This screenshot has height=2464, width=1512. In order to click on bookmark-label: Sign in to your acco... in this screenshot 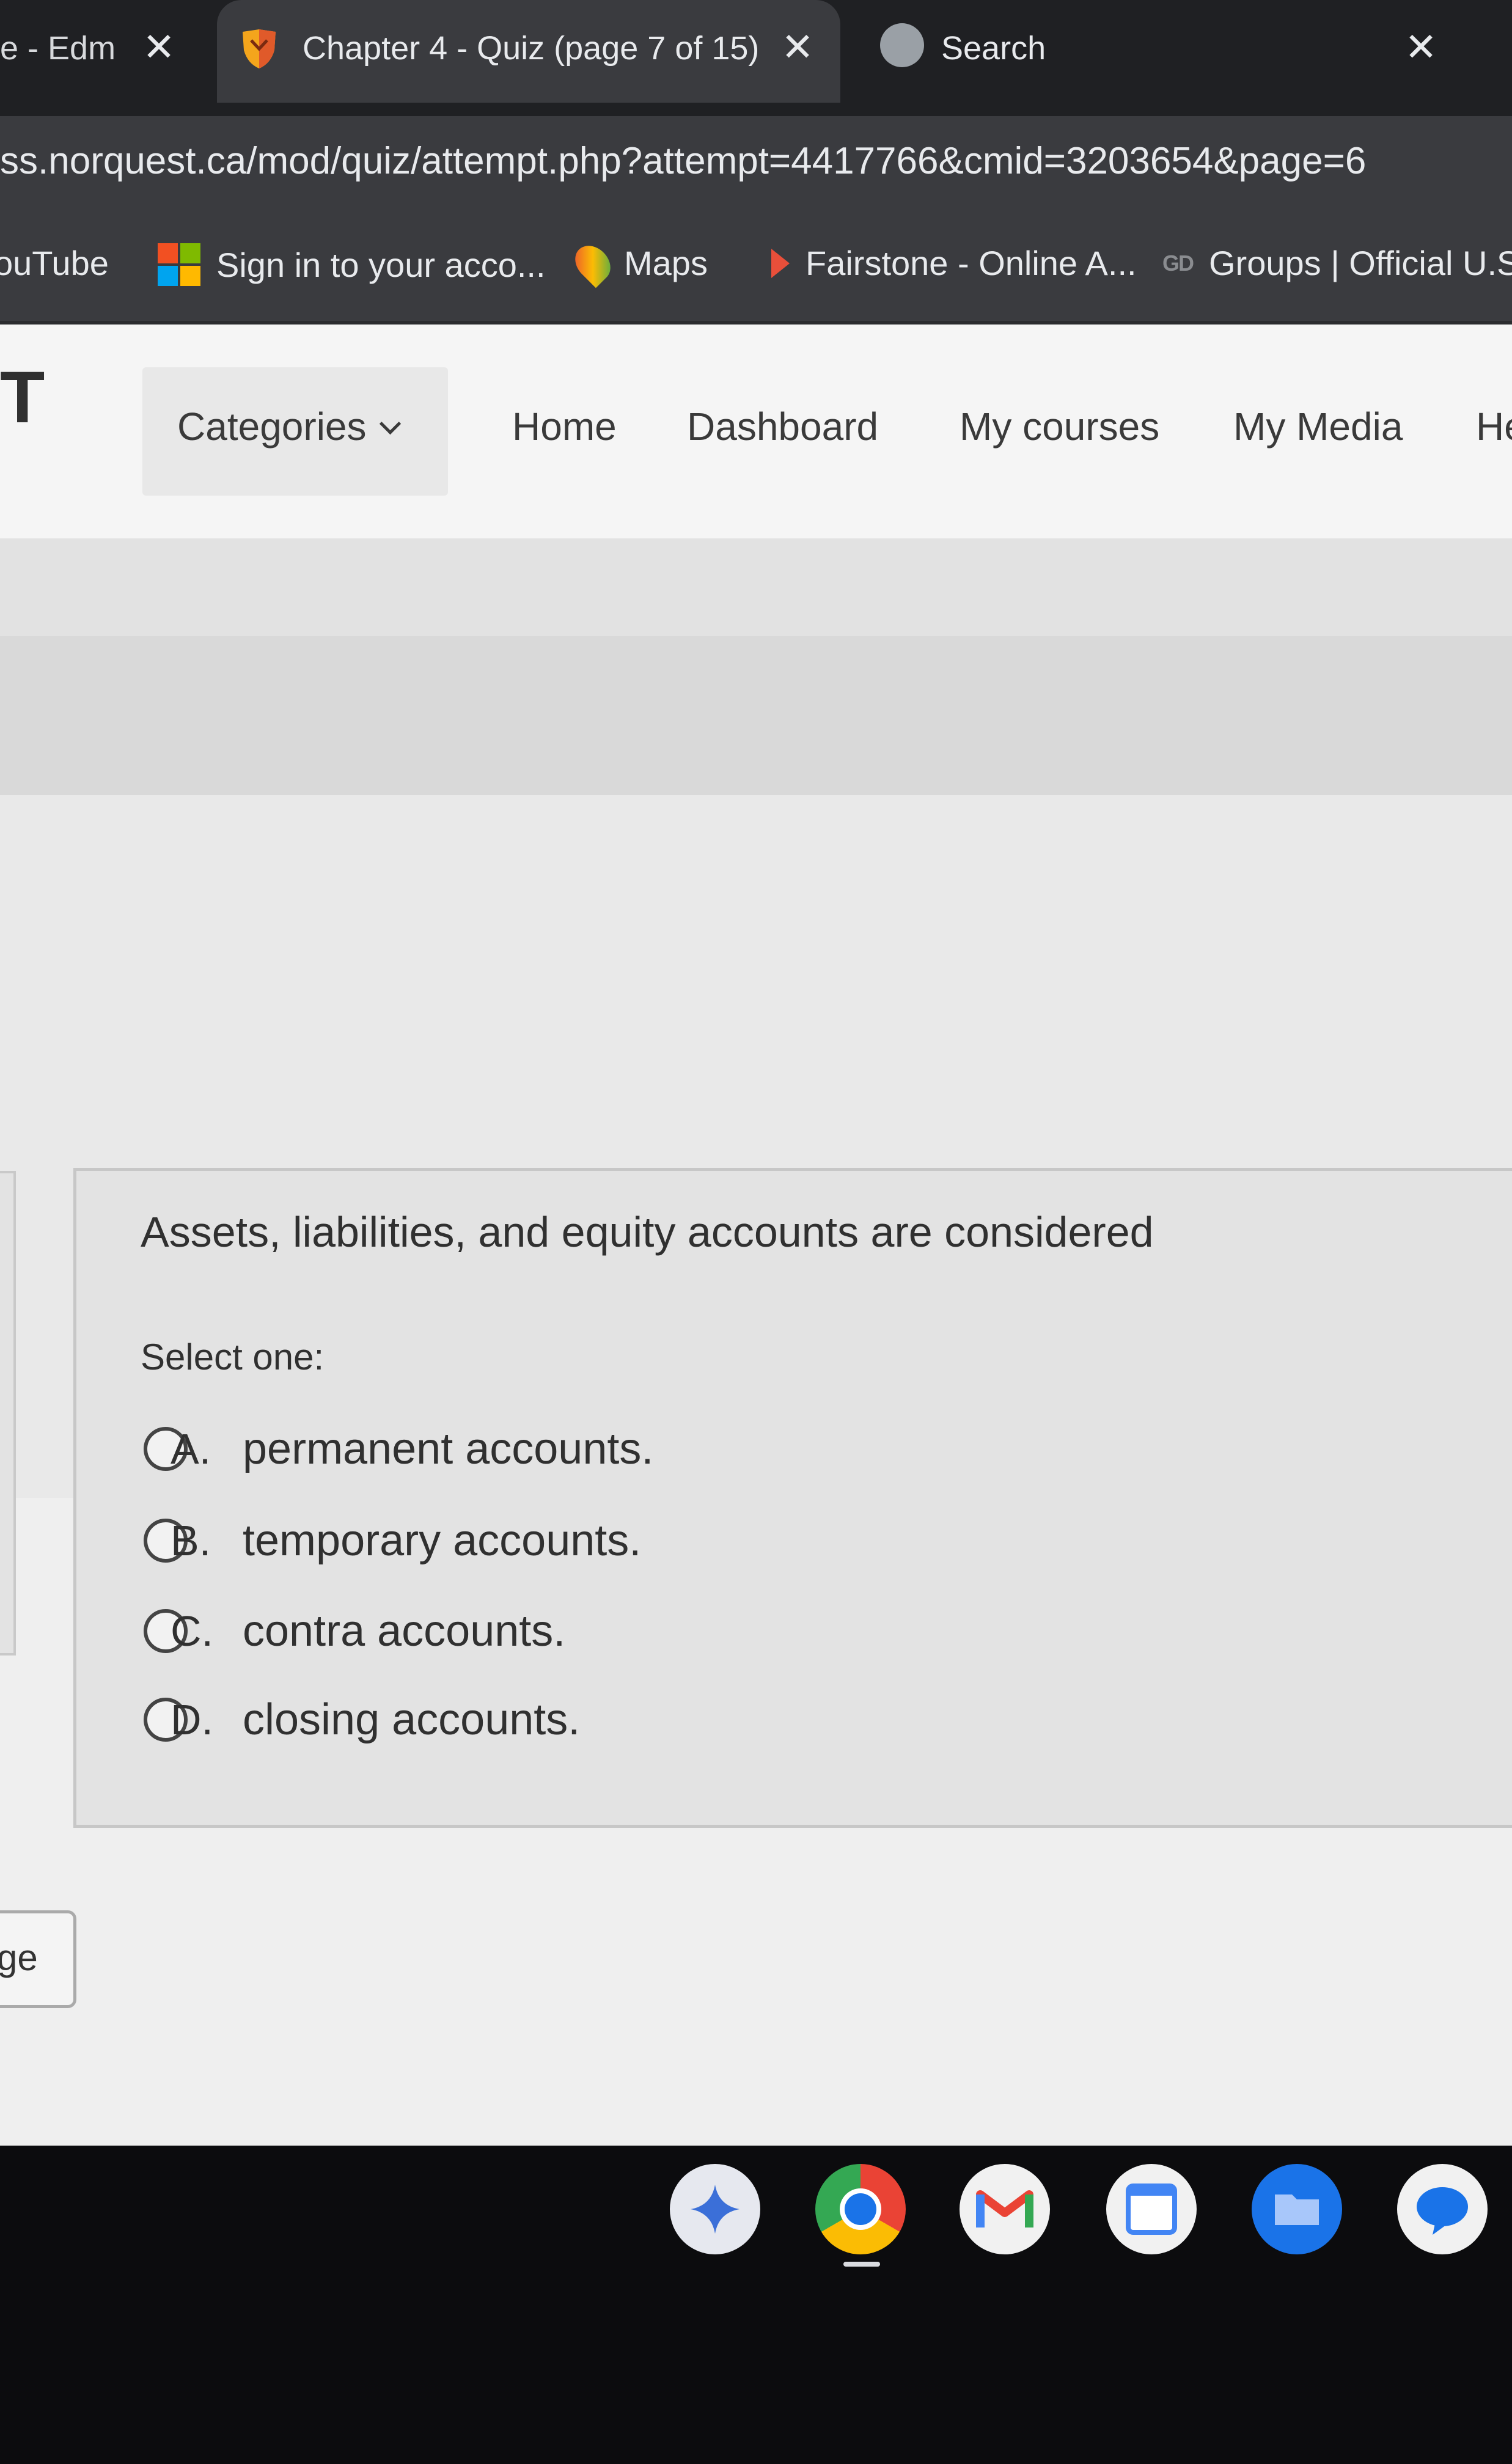, I will do `click(381, 265)`.